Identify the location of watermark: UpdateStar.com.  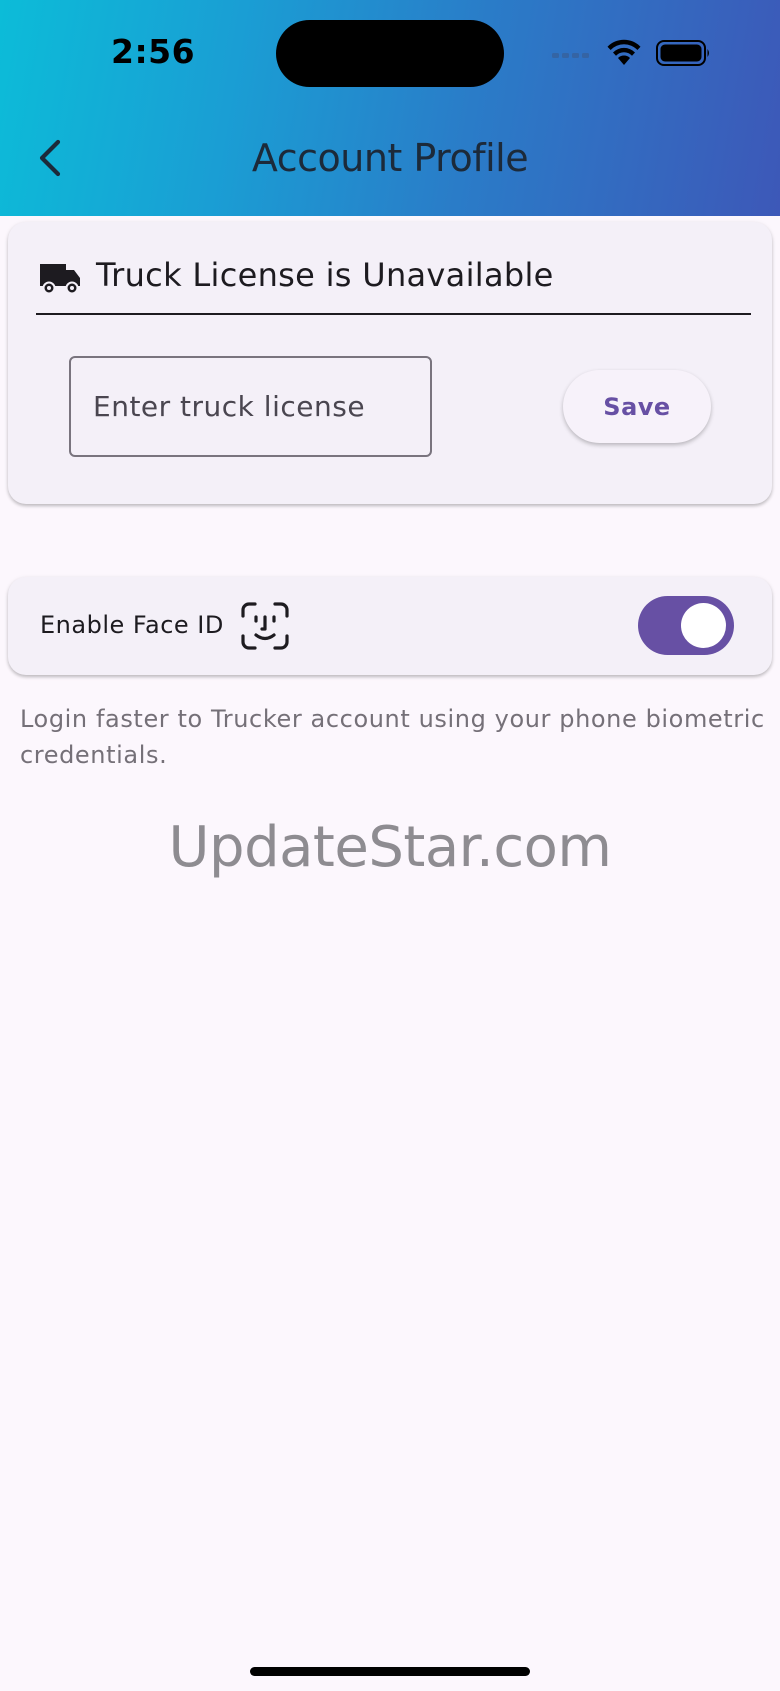
(390, 847).